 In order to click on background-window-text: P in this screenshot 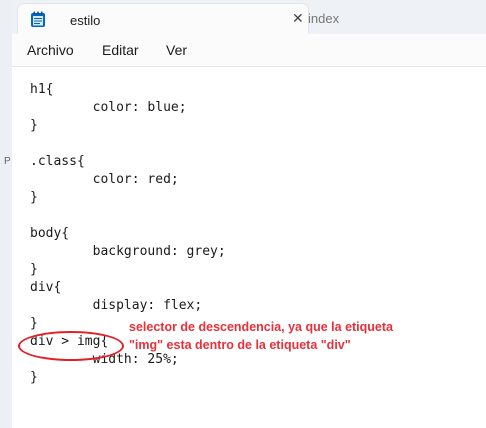, I will do `click(7, 161)`.